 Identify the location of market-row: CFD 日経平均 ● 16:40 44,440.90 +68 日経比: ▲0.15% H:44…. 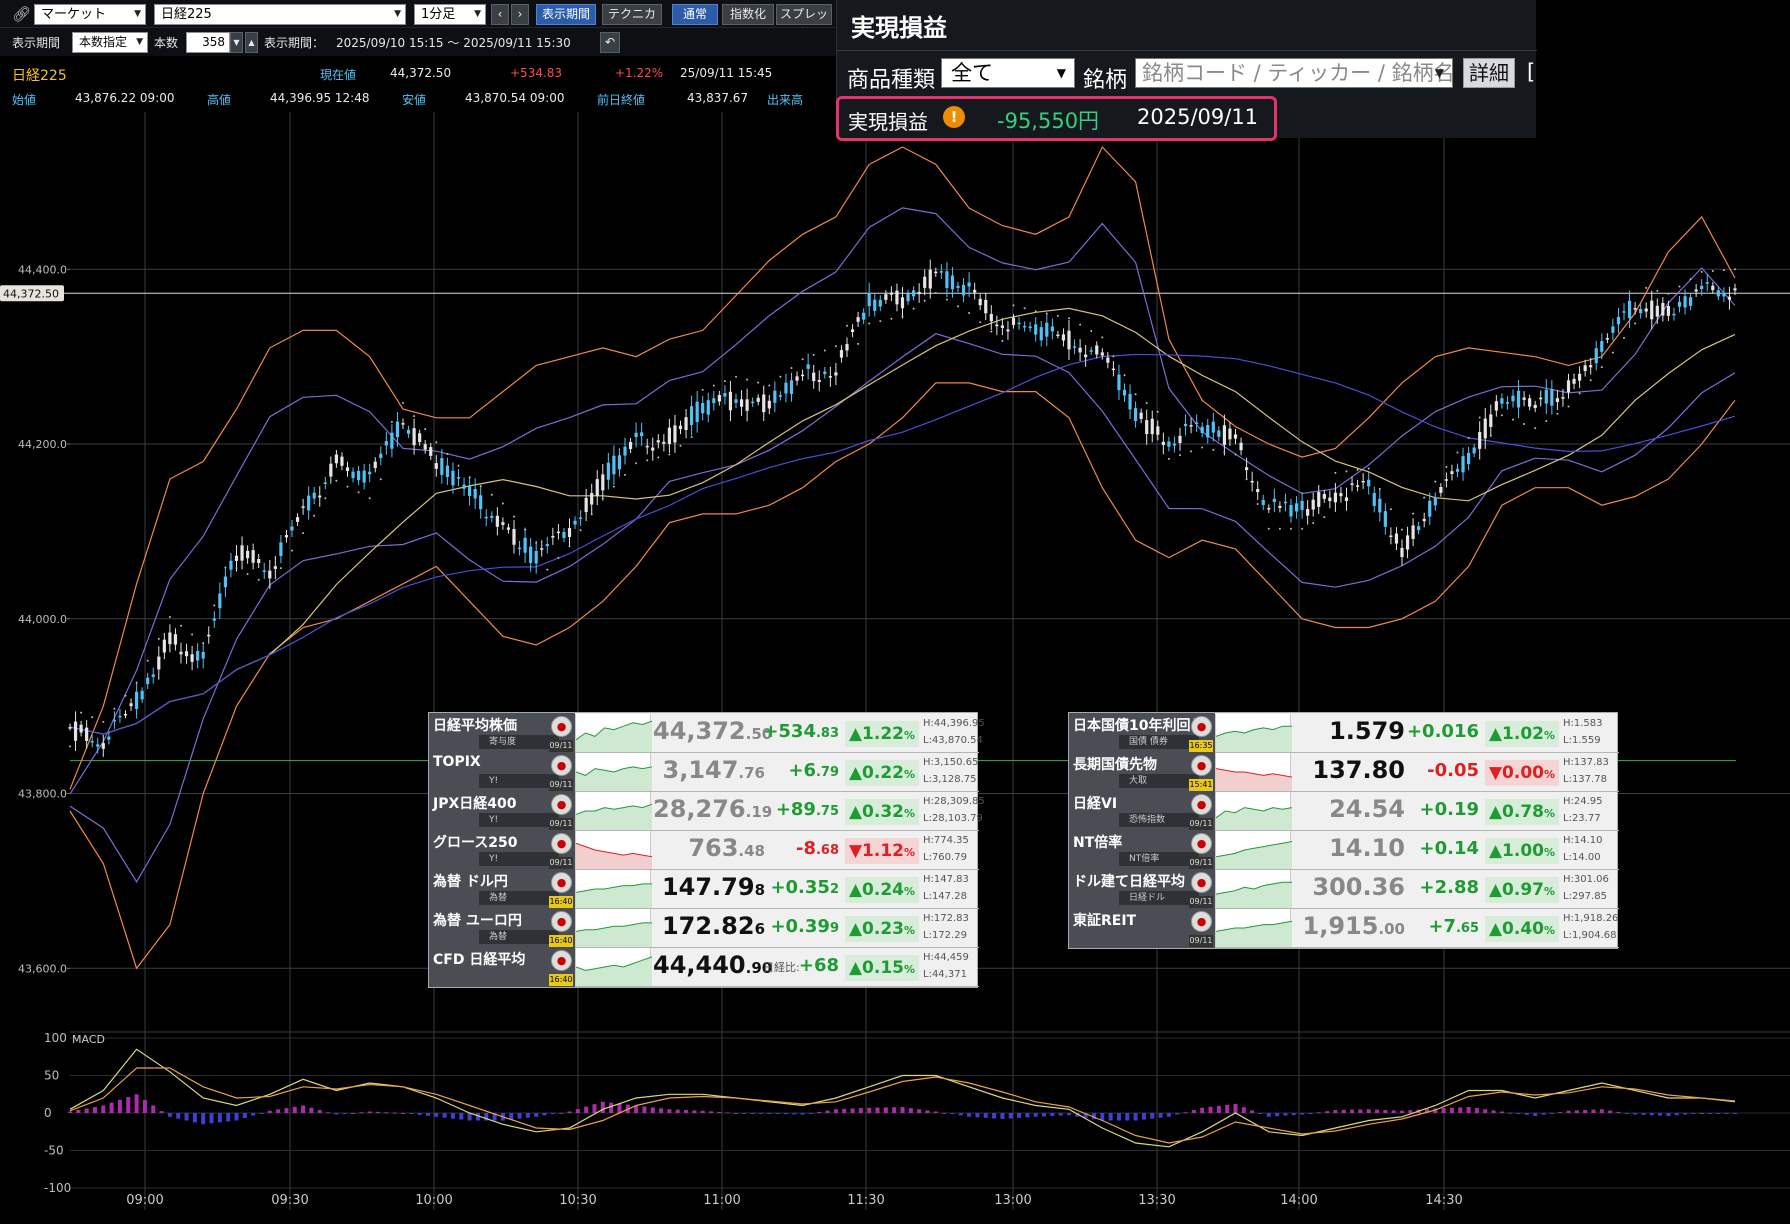
(704, 967).